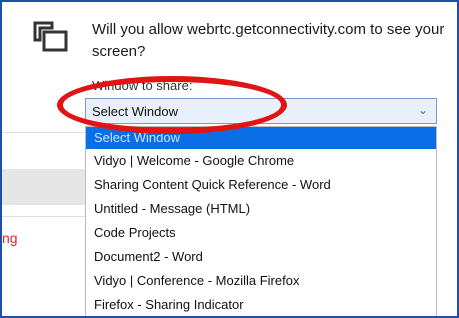  I want to click on background-band, so click(44, 187).